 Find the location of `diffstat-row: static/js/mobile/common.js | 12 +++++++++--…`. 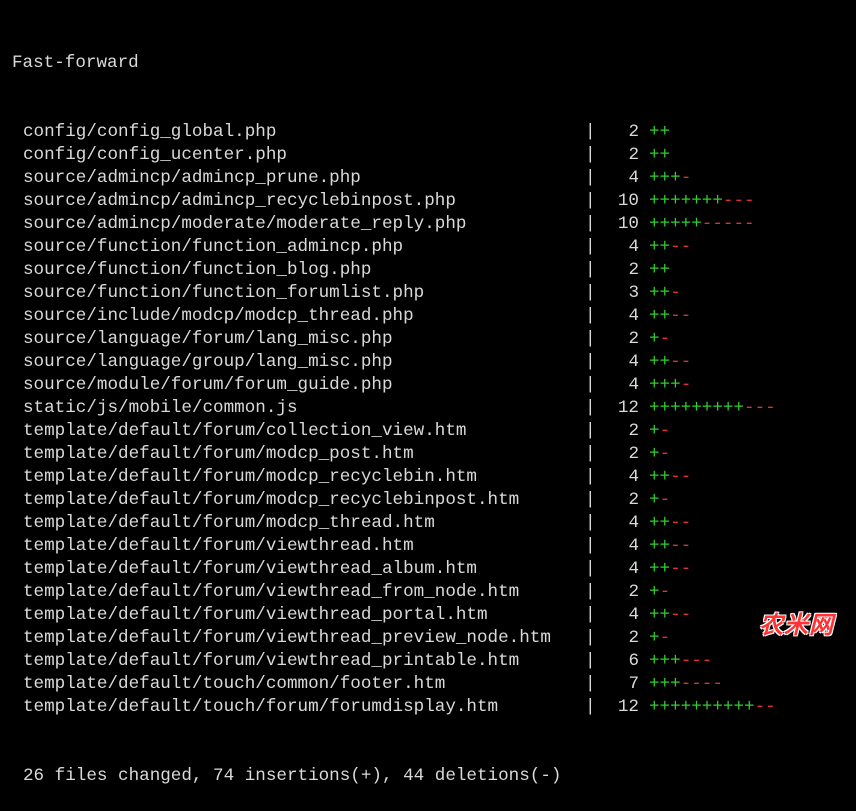

diffstat-row: static/js/mobile/common.js | 12 +++++++++--… is located at coordinates (428, 408).